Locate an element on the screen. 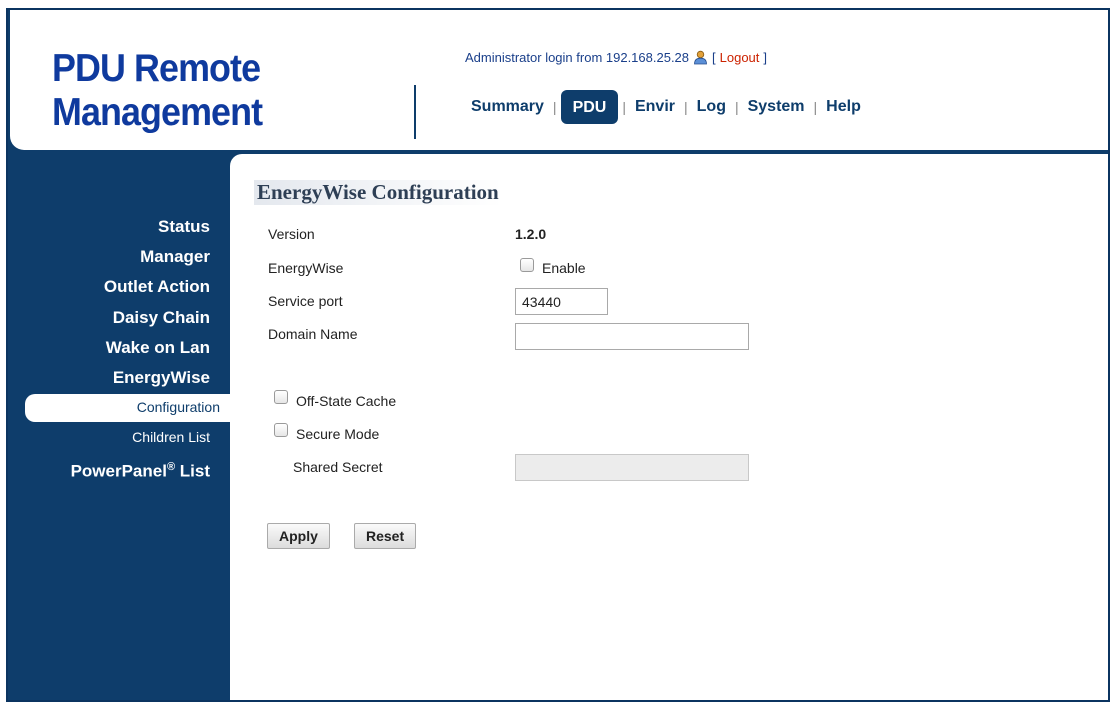 Image resolution: width=1112 pixels, height=707 pixels. off-state-cache-checkbox is located at coordinates (281, 397).